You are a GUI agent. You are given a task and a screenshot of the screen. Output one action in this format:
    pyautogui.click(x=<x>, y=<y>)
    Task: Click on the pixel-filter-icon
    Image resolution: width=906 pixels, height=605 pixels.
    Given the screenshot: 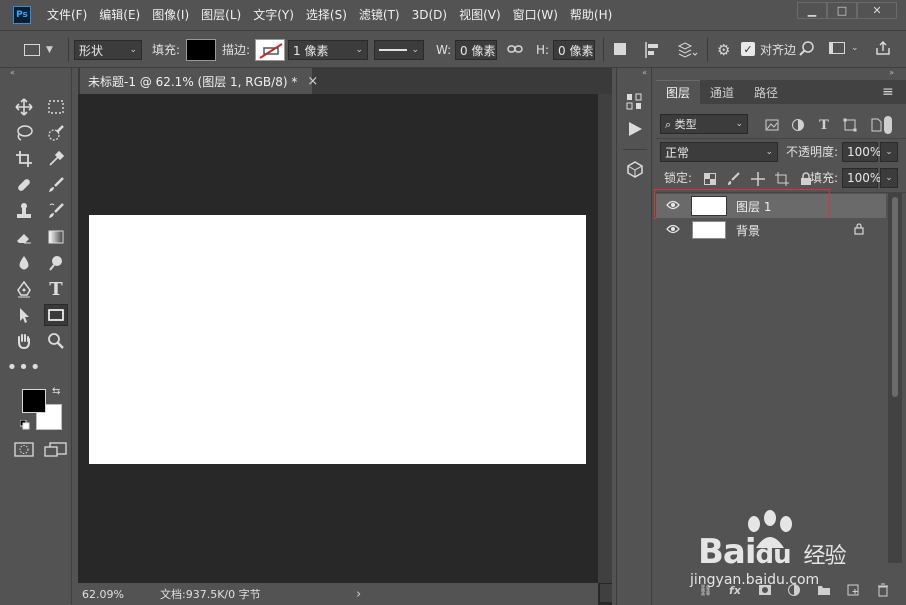 What is the action you would take?
    pyautogui.click(x=772, y=125)
    